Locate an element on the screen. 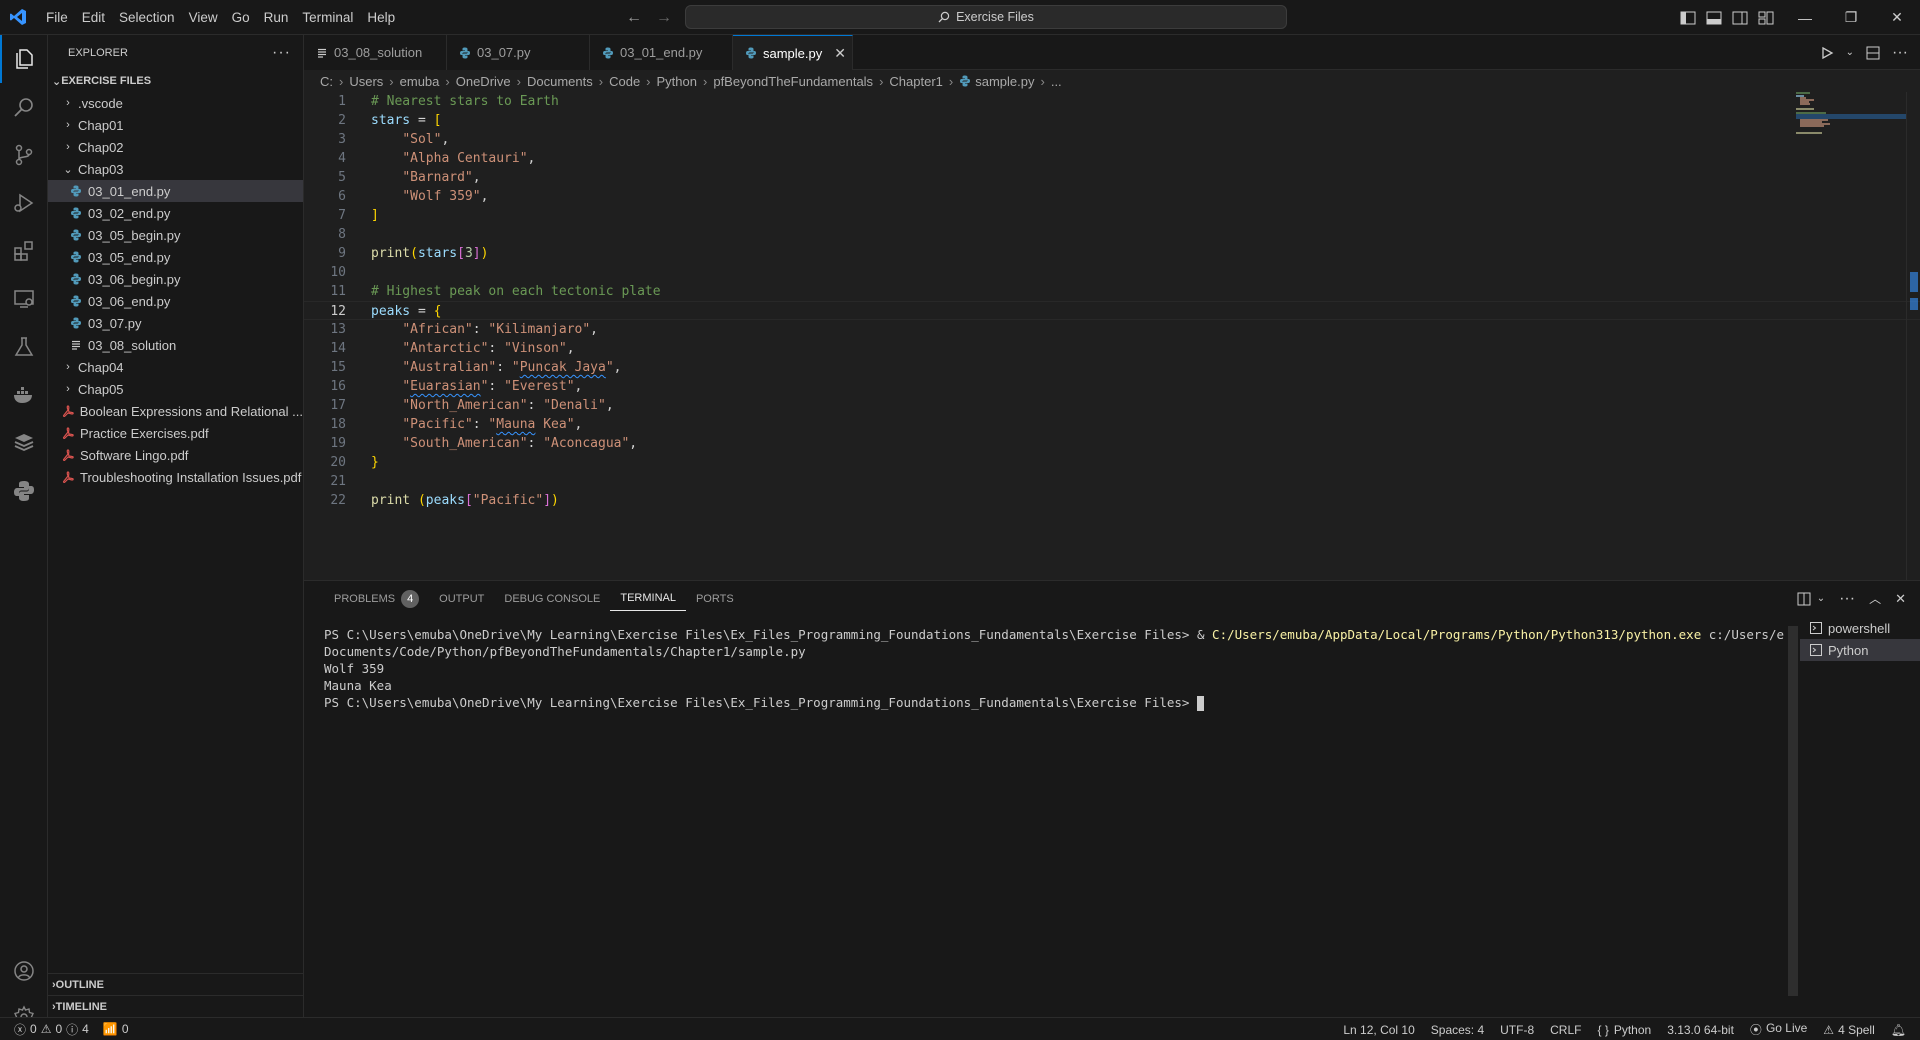 This screenshot has width=1920, height=1040. customize-layout-icon is located at coordinates (1766, 18).